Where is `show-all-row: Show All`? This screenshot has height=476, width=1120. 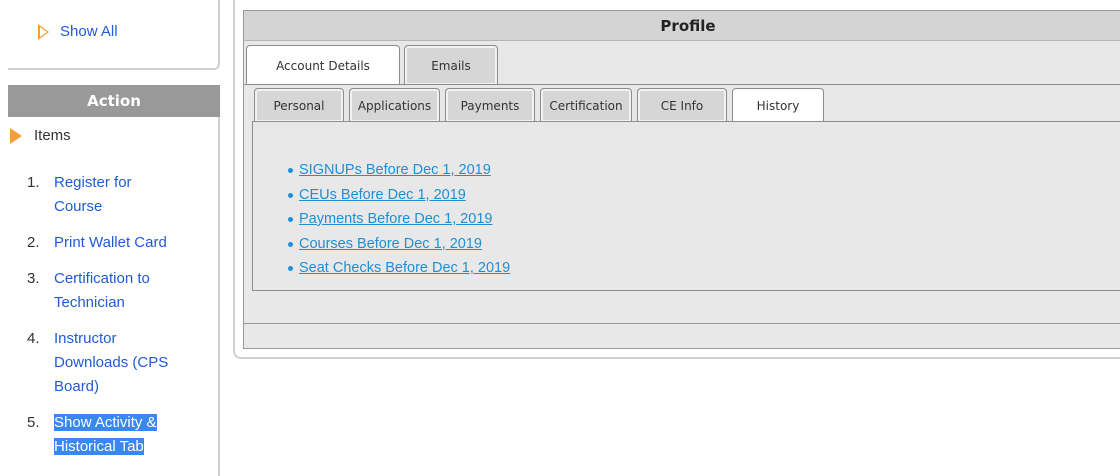
show-all-row: Show All is located at coordinates (78, 31).